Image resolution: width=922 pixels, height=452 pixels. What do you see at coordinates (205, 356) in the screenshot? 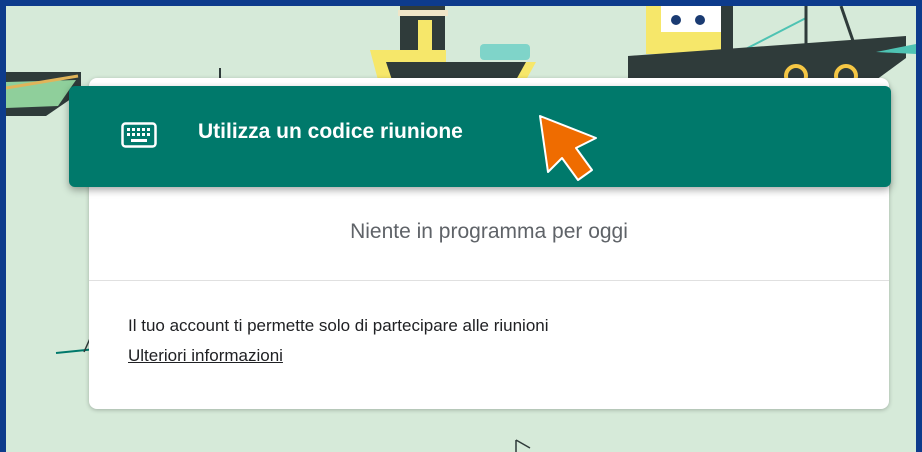
I see `learn-more-link: Ulteriori informazioni` at bounding box center [205, 356].